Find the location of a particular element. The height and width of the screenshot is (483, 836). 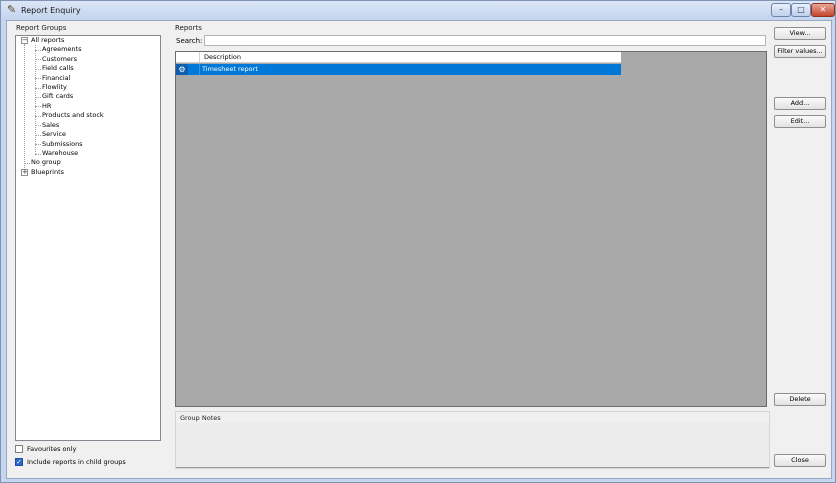

include-child-groups-label: Include reports in child groups is located at coordinates (76, 462).